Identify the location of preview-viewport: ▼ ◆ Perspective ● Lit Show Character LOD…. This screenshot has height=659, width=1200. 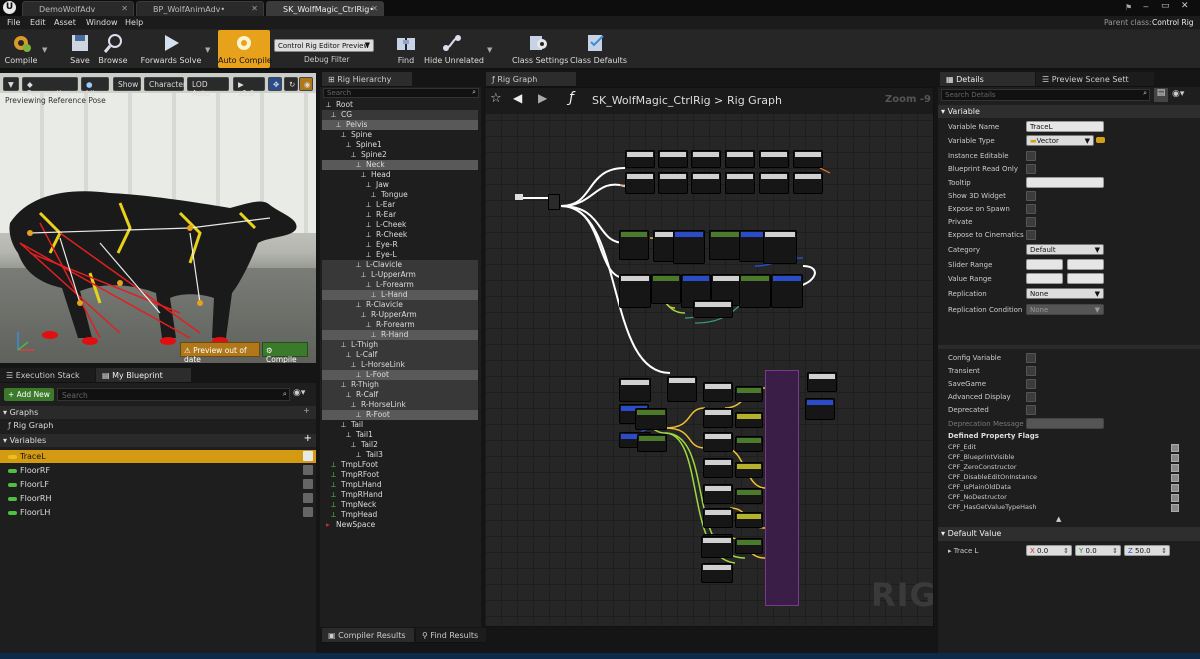
(158, 218).